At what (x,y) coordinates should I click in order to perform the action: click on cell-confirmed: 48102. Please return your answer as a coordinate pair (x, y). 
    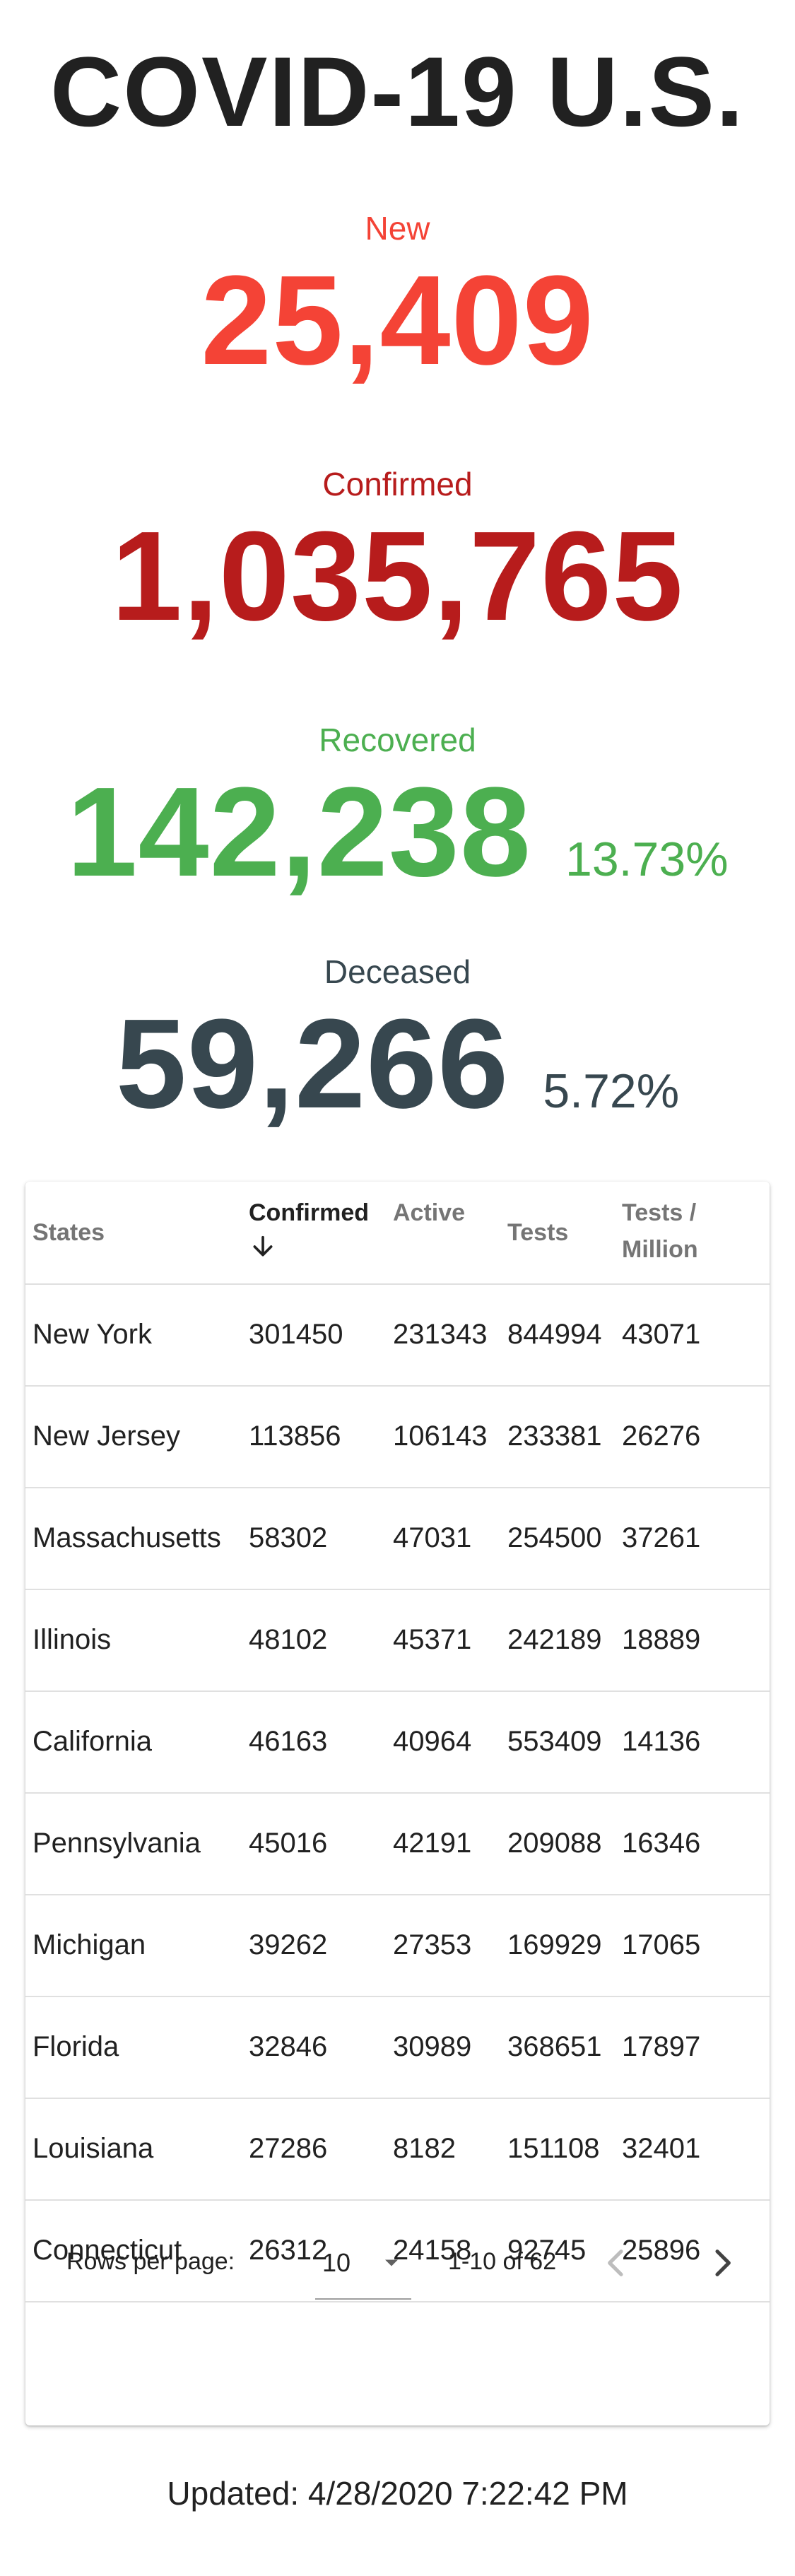
    Looking at the image, I should click on (288, 1639).